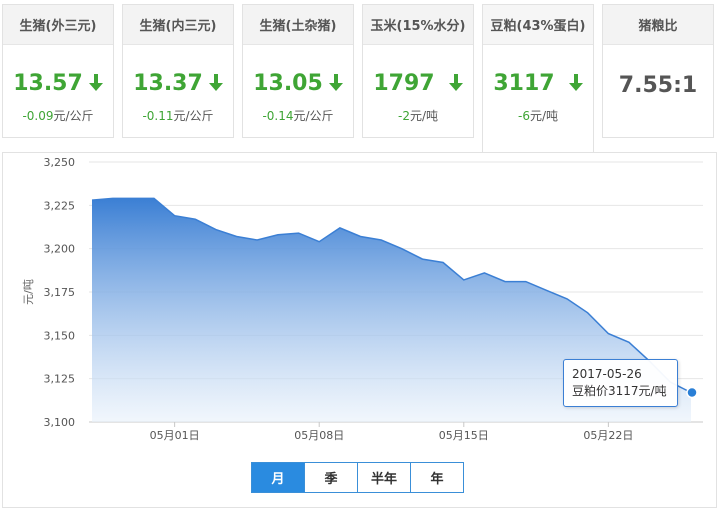 The image size is (721, 513). What do you see at coordinates (48, 83) in the screenshot?
I see `card-price-value: 13.57` at bounding box center [48, 83].